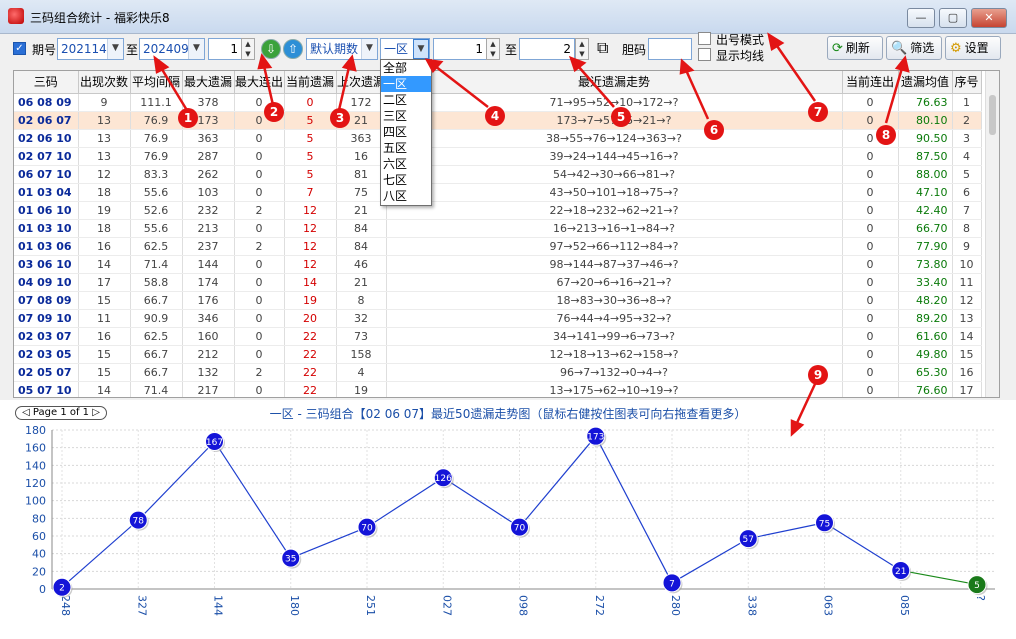 Image resolution: width=1016 pixels, height=639 pixels. I want to click on annotation-badge-4: 4, so click(495, 116).